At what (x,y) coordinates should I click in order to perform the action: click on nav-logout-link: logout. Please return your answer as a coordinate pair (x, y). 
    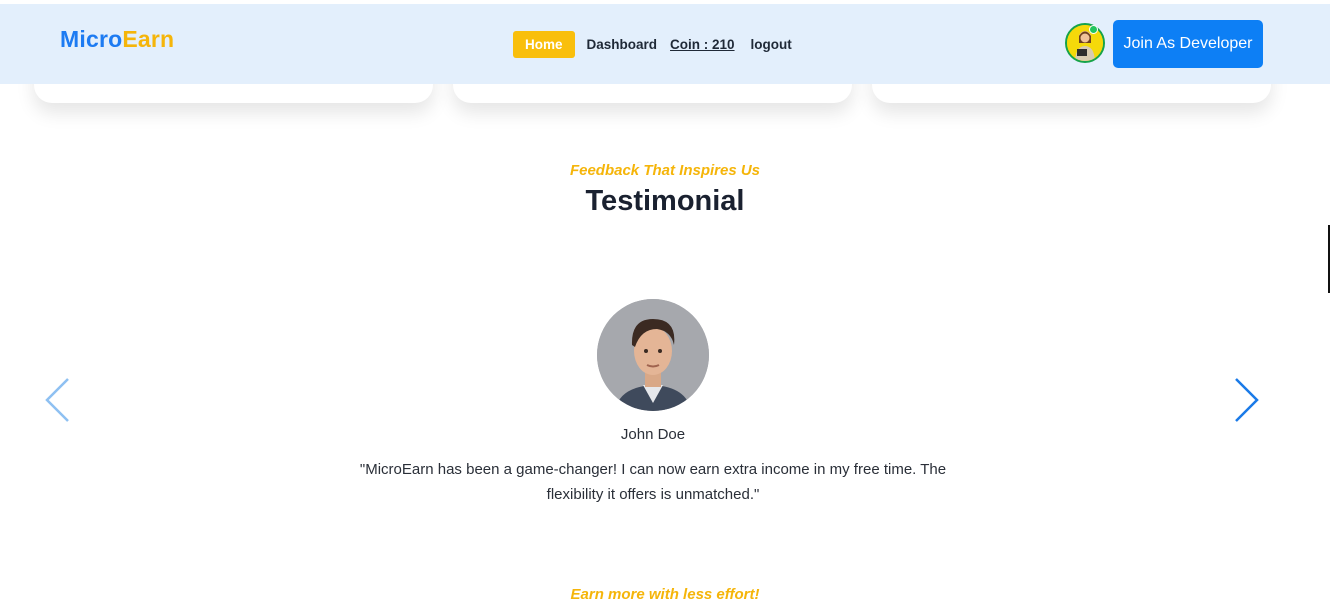
    Looking at the image, I should click on (771, 44).